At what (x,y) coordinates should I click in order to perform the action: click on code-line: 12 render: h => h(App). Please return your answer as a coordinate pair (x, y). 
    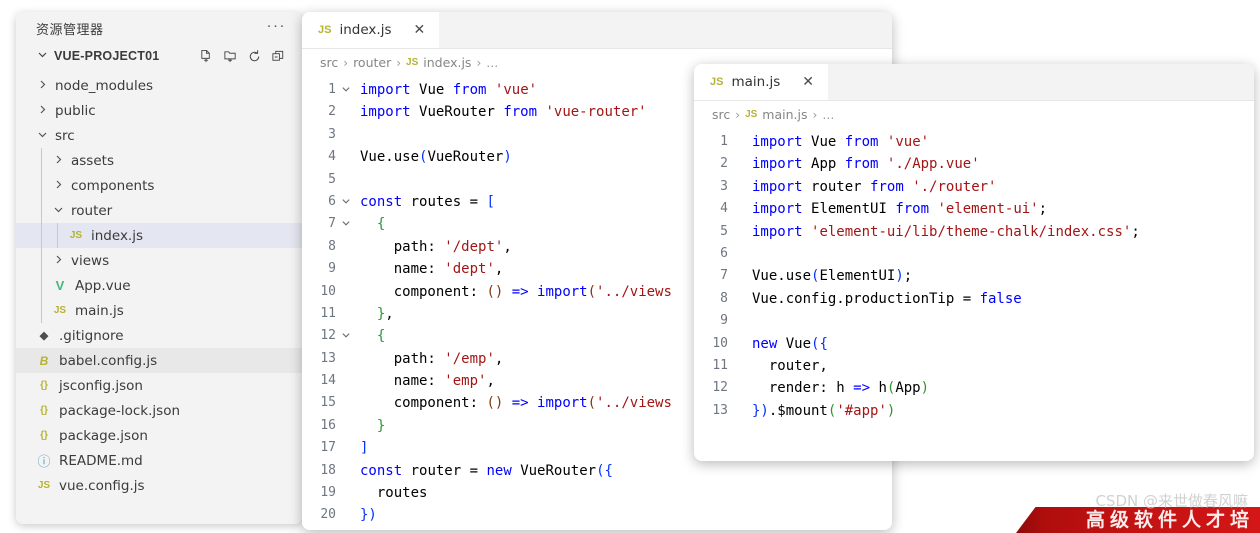
    Looking at the image, I should click on (974, 388).